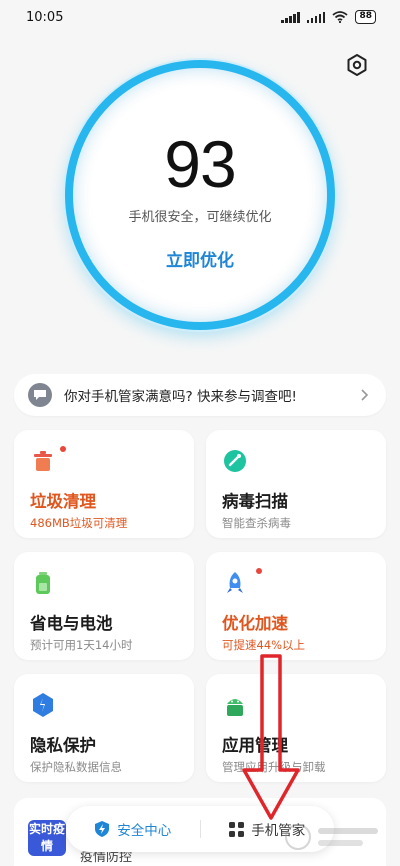 The image size is (400, 866). Describe the element at coordinates (256, 523) in the screenshot. I see `card-subtitle: 智能查杀病毒` at that location.